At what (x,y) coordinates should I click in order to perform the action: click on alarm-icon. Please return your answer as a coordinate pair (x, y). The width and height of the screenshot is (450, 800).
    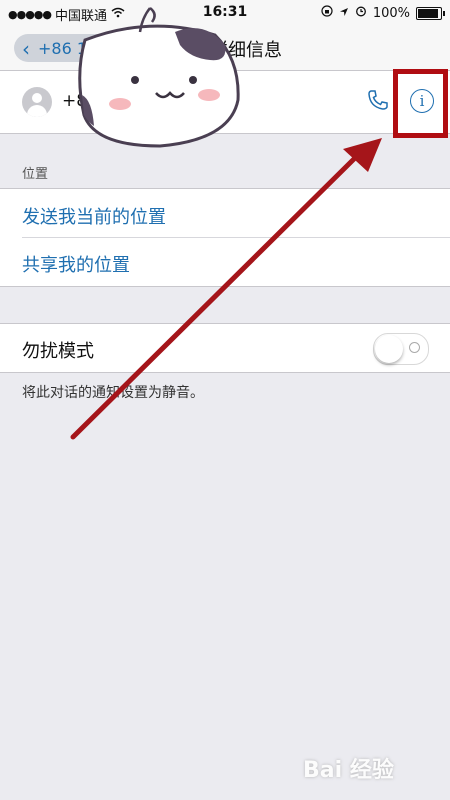
    Looking at the image, I should click on (361, 13).